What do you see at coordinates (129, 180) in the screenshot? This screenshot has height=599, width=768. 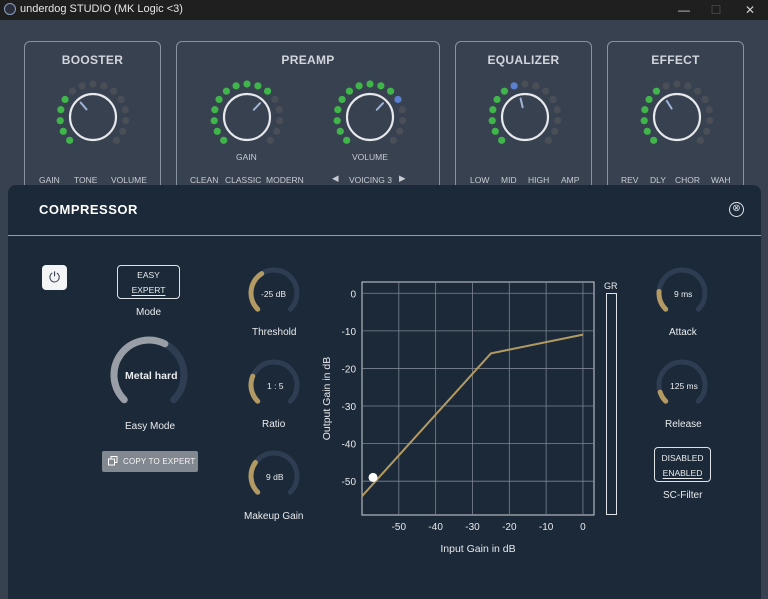 I see `booster-option-volume: VOLUME` at bounding box center [129, 180].